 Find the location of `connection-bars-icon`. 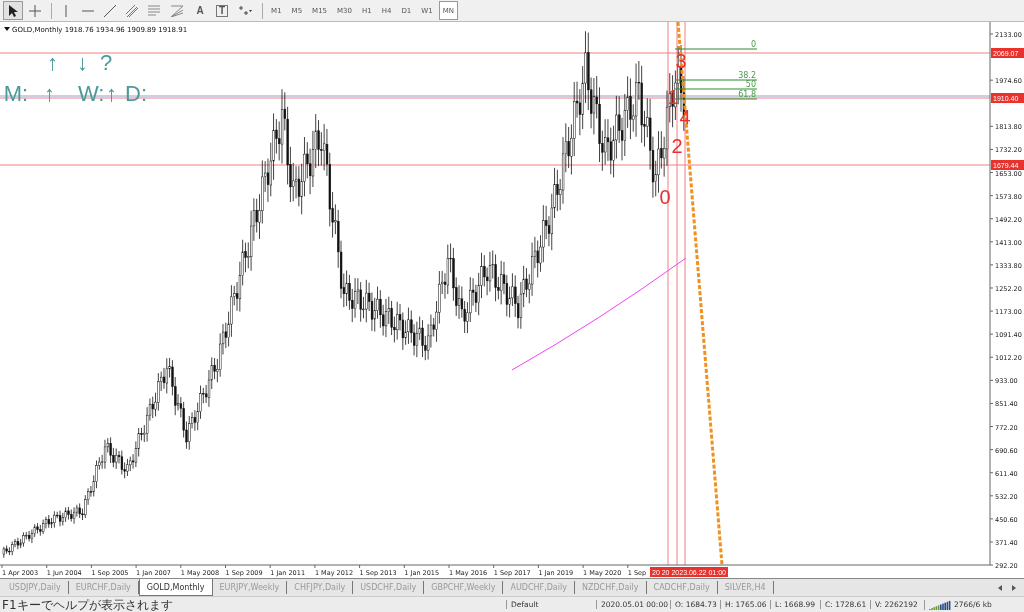

connection-bars-icon is located at coordinates (940, 604).